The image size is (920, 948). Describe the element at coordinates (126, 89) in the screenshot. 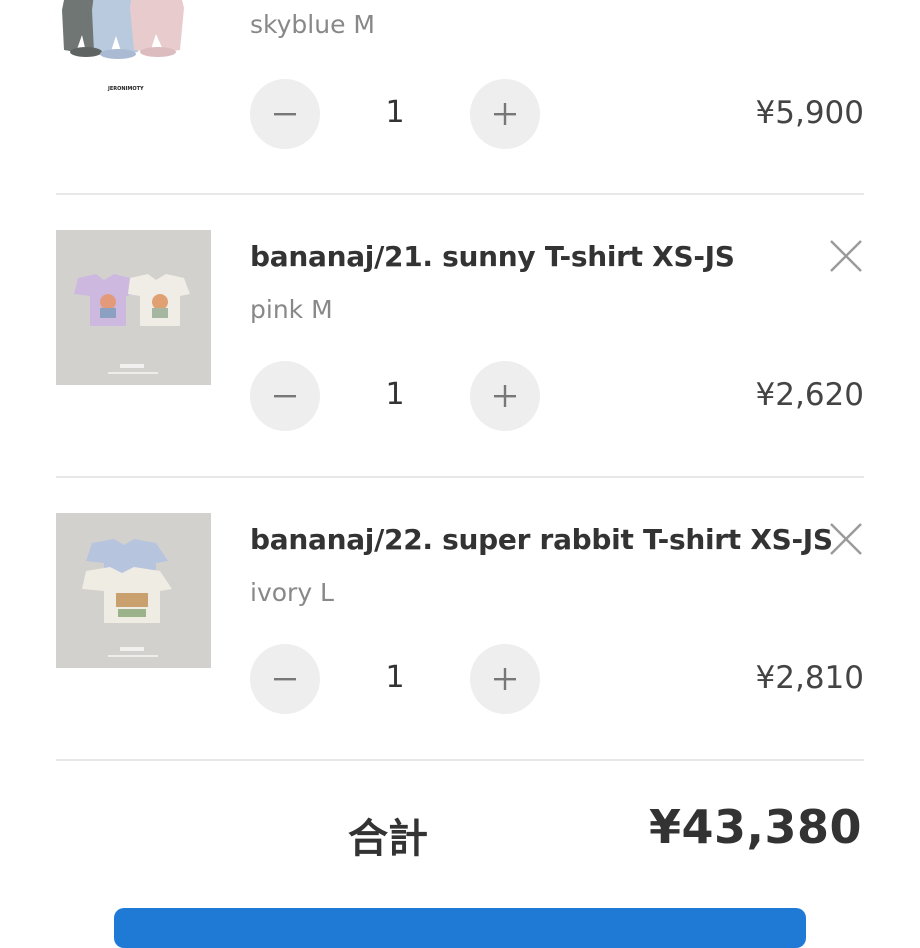

I see `image-caption: JERONIMOTY` at that location.